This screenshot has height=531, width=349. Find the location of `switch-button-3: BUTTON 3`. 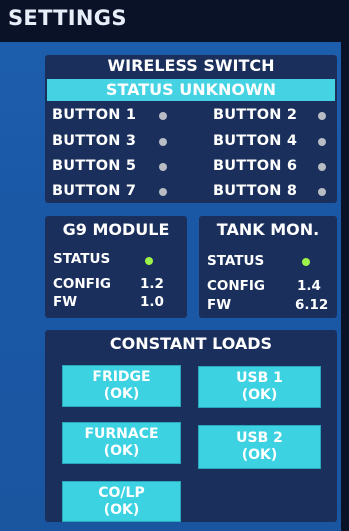

switch-button-3: BUTTON 3 is located at coordinates (94, 141).